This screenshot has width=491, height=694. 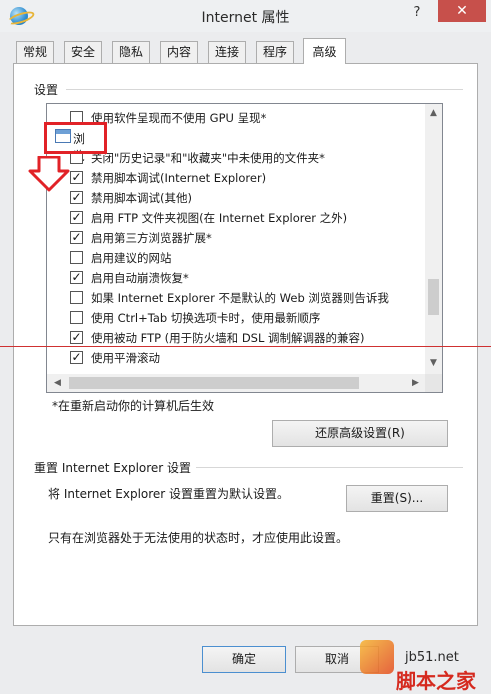 I want to click on help-button: ?, so click(x=417, y=13).